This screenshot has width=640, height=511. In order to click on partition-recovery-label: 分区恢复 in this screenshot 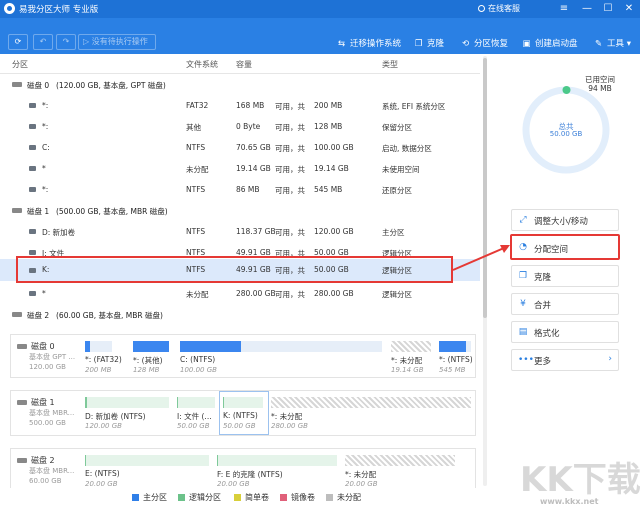, I will do `click(491, 44)`.